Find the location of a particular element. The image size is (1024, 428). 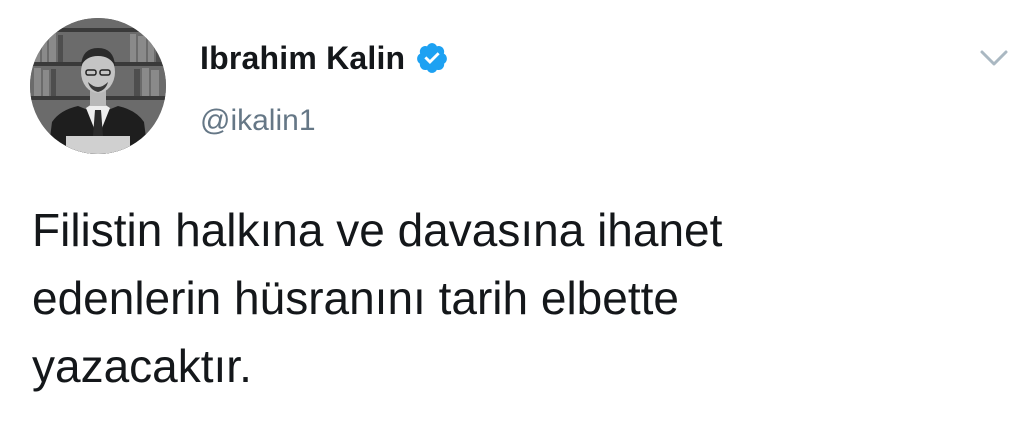

chevron-down-icon is located at coordinates (994, 58).